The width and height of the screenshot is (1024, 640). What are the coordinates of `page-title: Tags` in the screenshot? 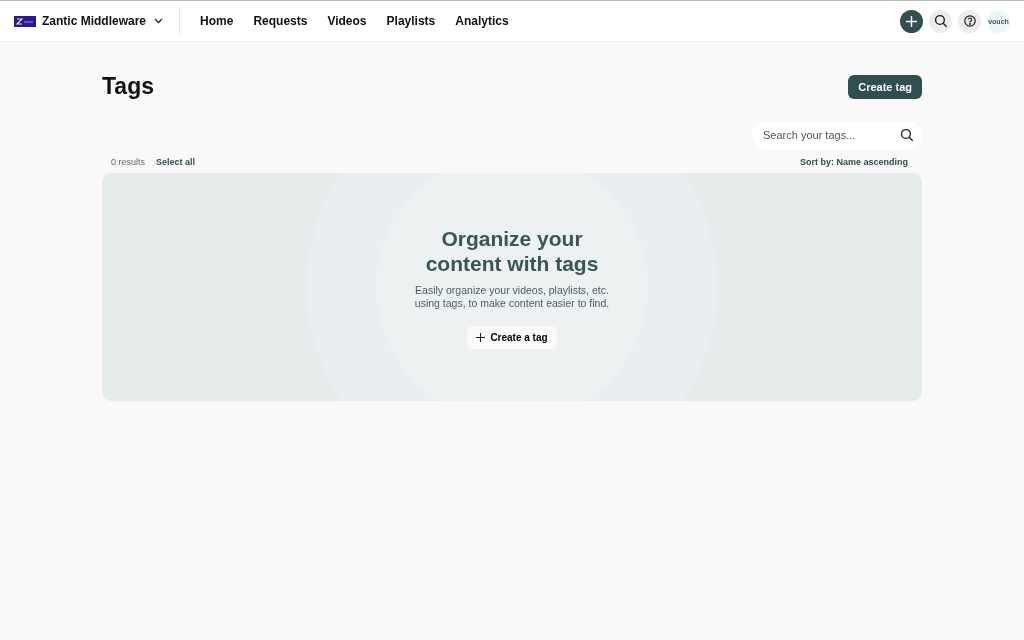 It's located at (128, 86).